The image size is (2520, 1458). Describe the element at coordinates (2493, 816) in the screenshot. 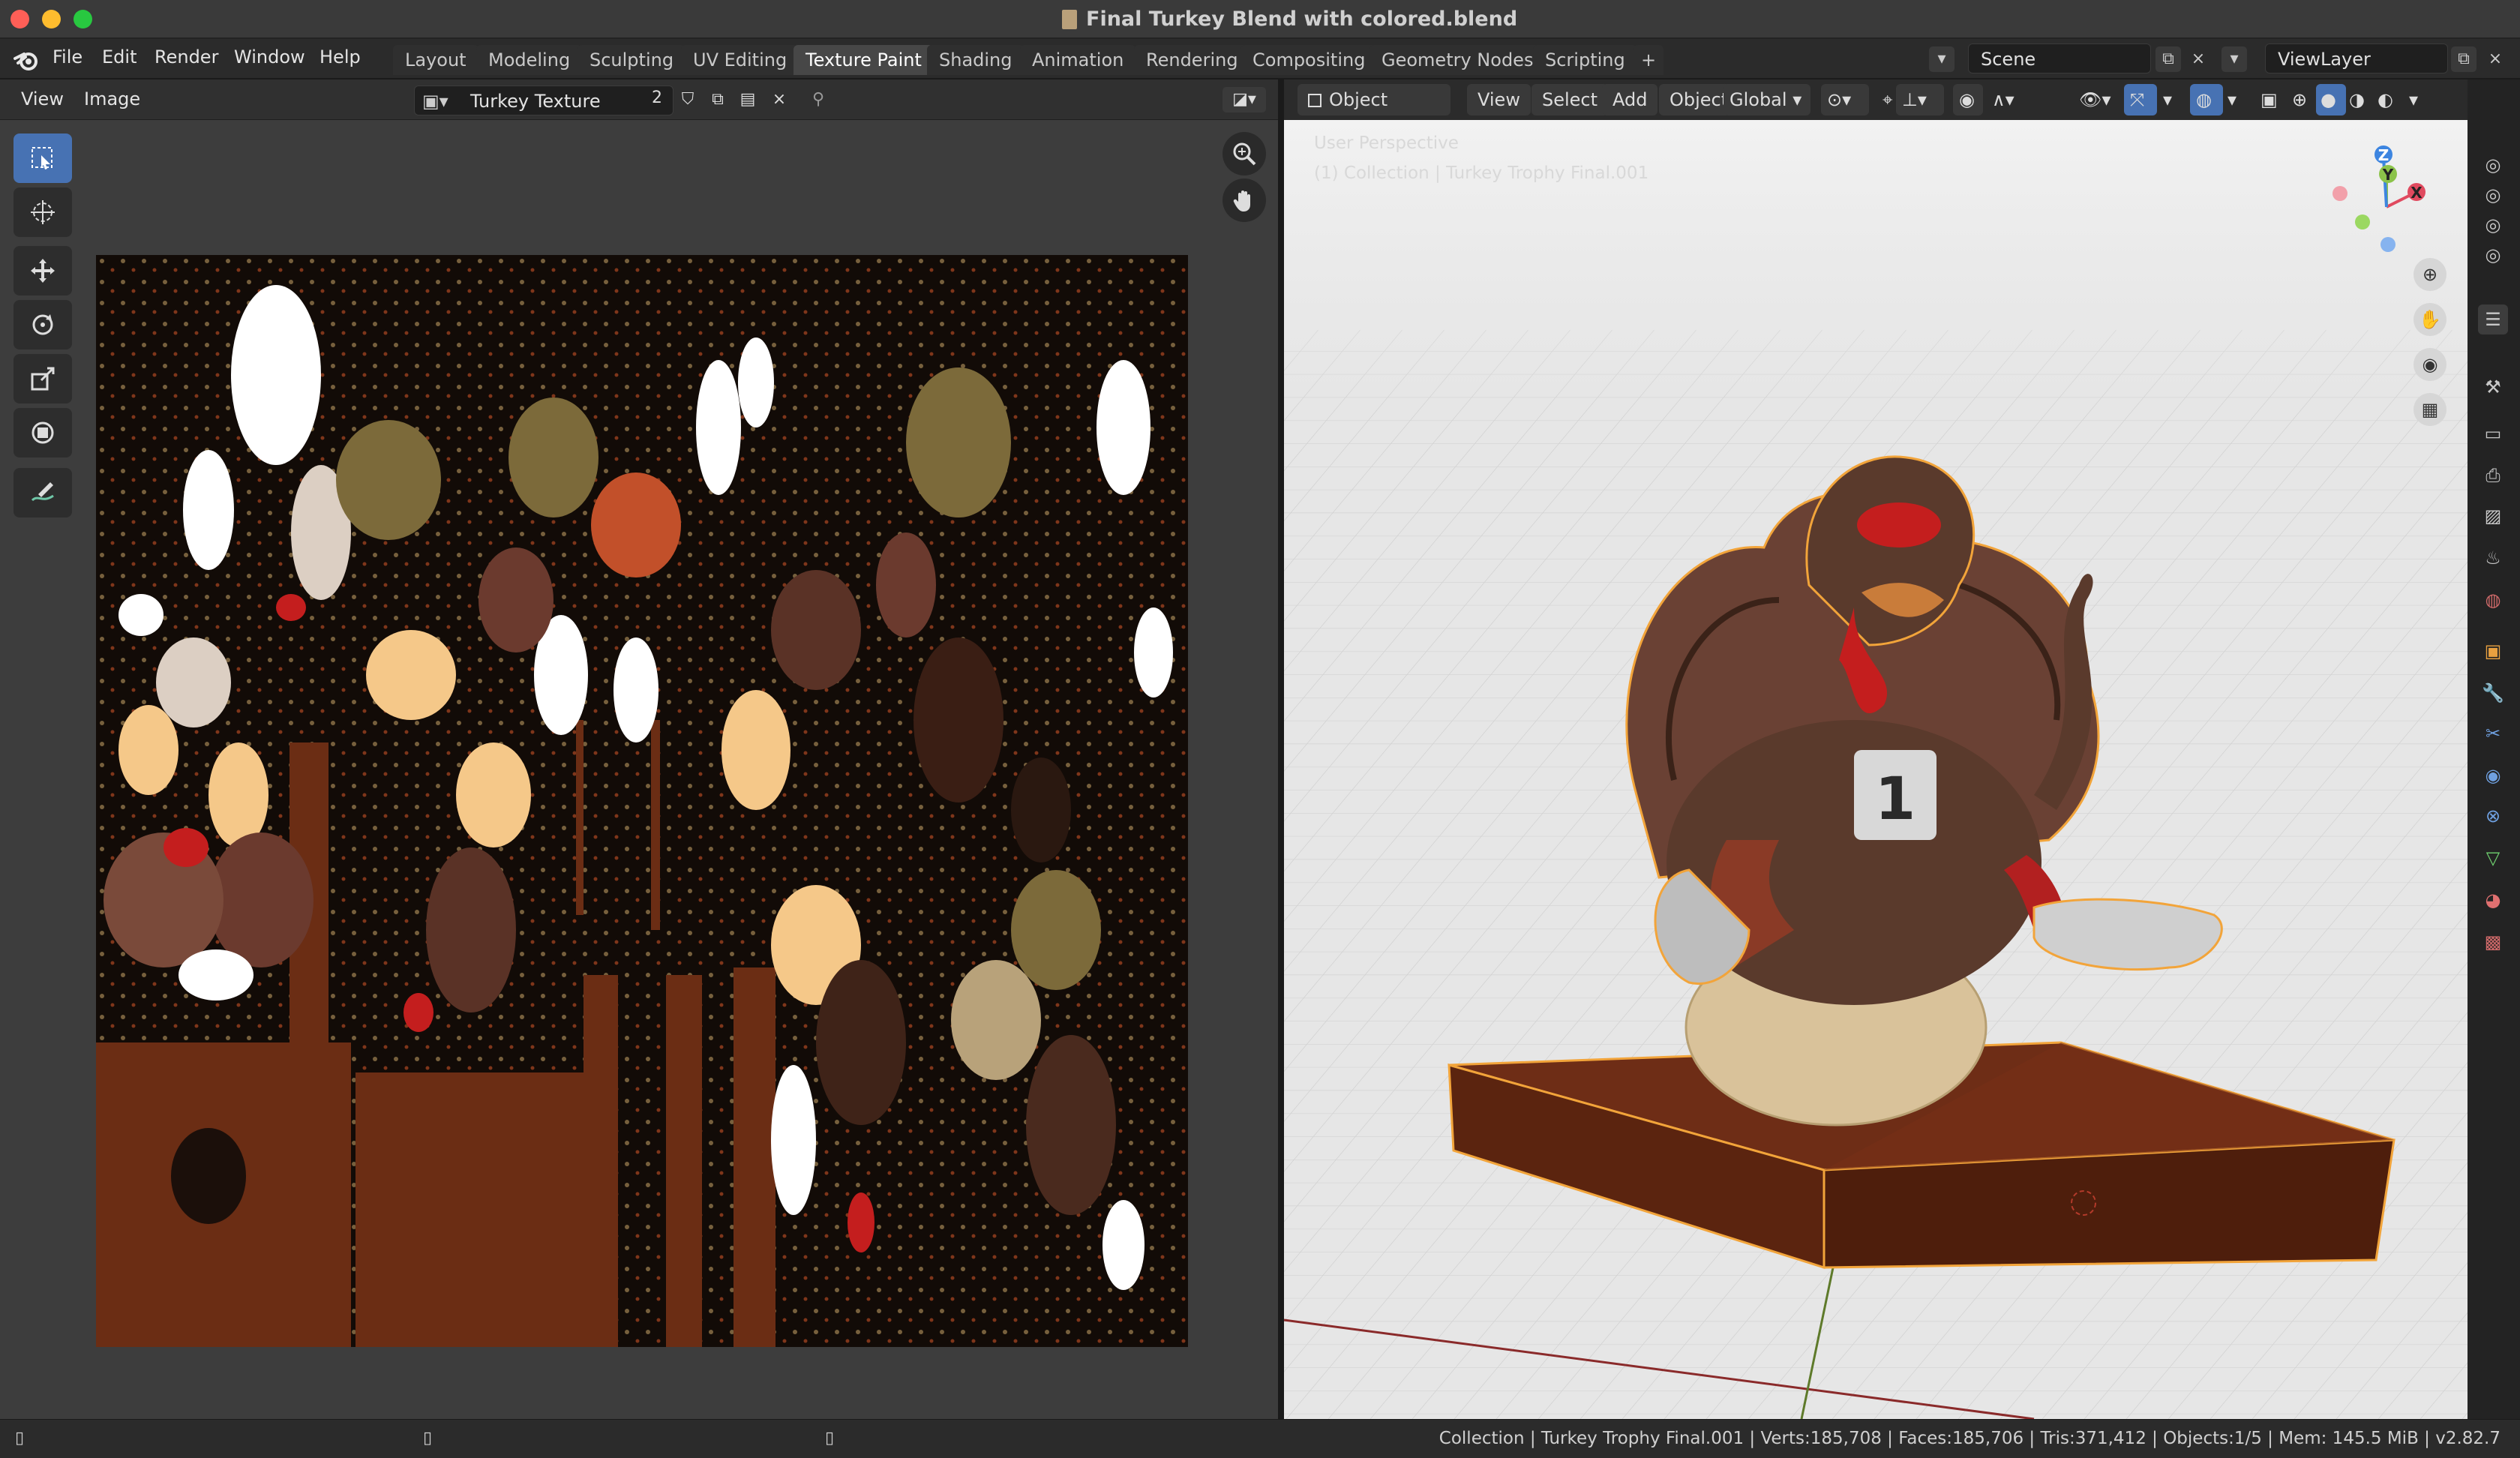

I see `constraint-properties-icon: ⊗` at that location.